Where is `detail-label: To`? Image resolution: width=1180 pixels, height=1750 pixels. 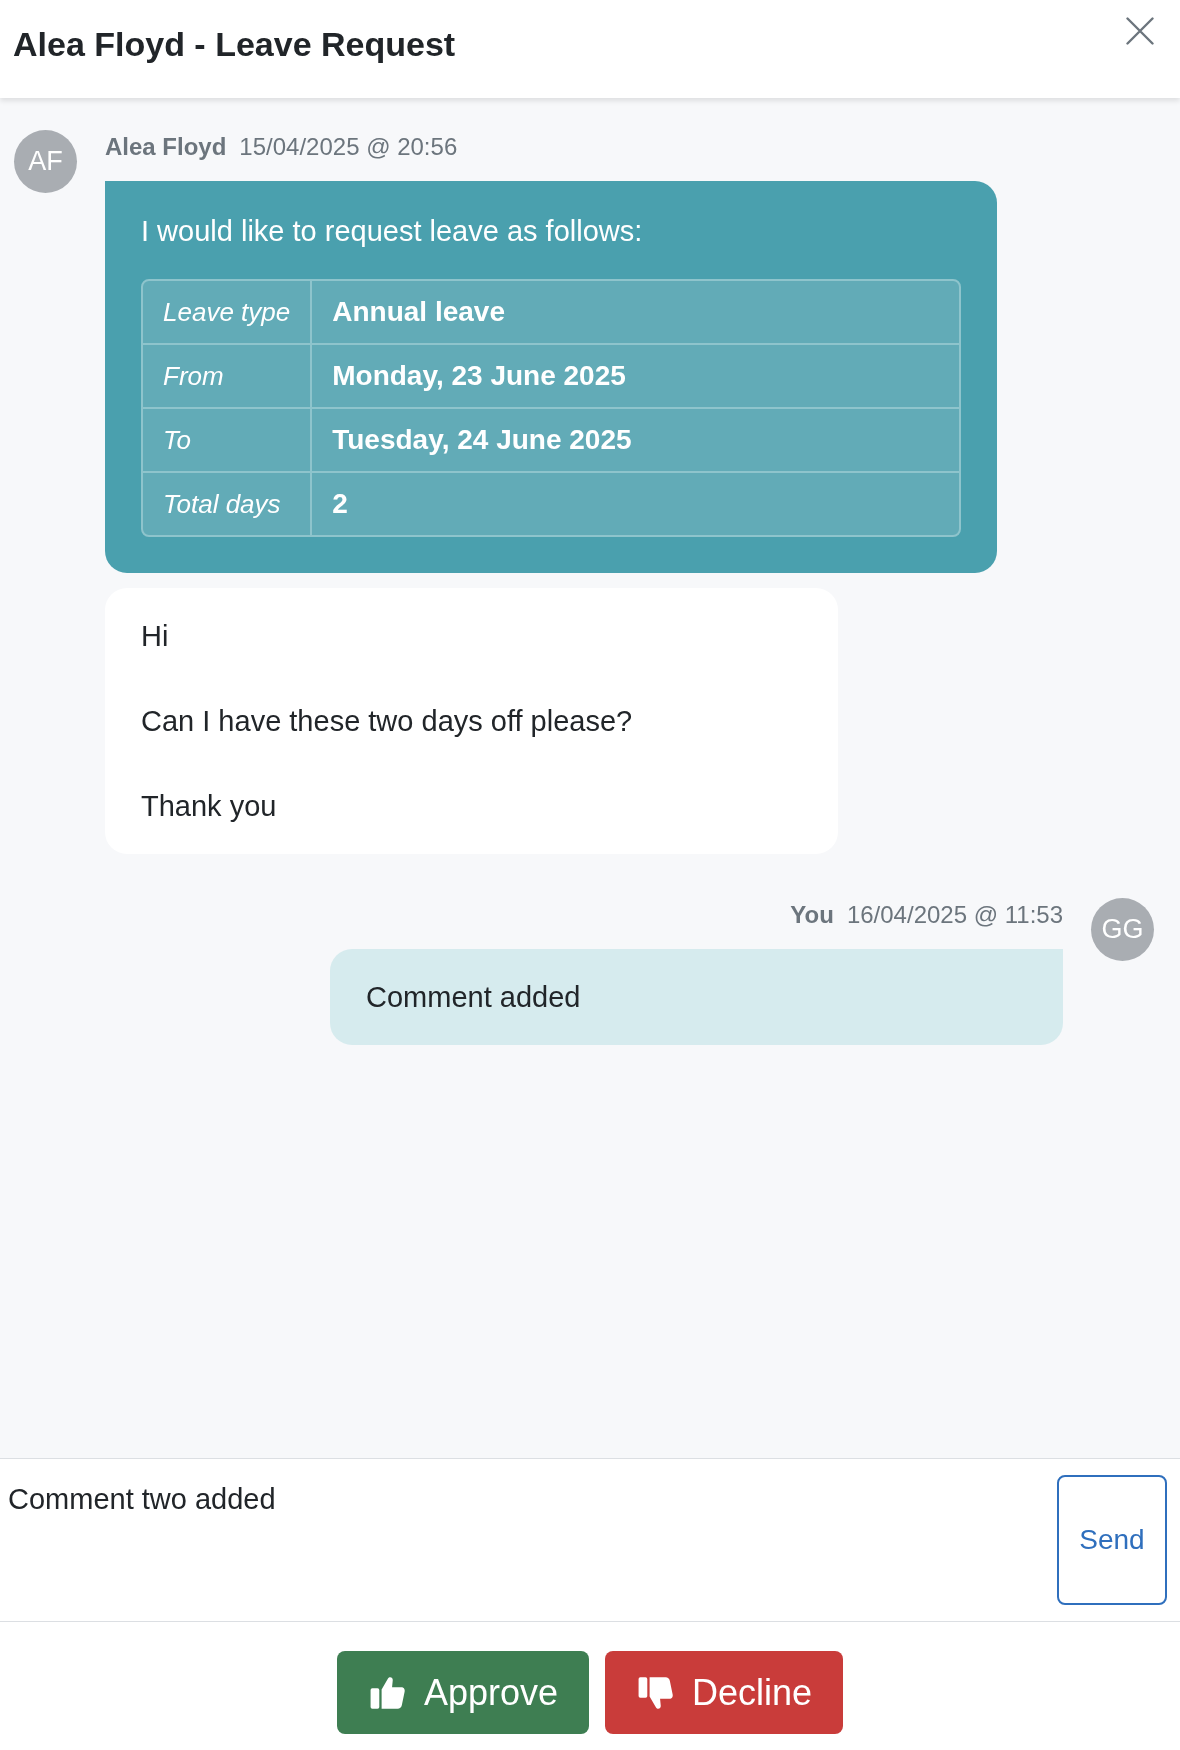
detail-label: To is located at coordinates (228, 439).